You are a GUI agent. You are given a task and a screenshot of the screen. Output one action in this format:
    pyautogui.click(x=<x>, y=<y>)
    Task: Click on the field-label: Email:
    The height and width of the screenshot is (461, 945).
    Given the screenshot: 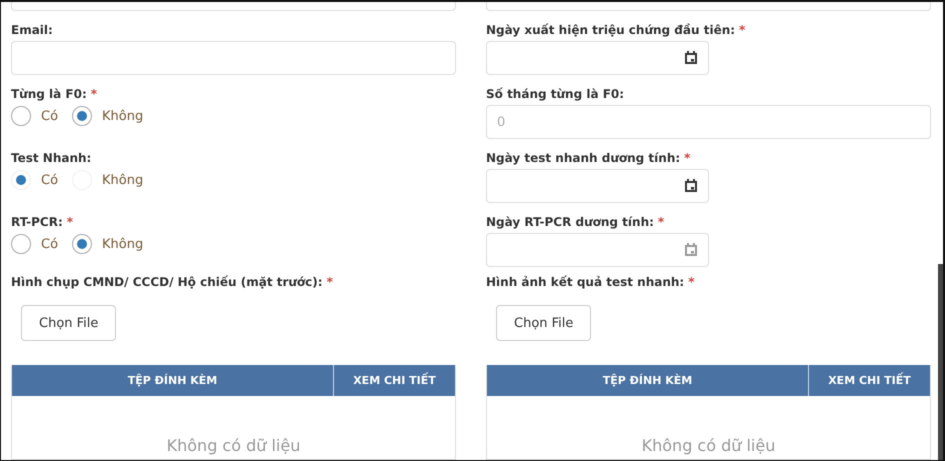 What is the action you would take?
    pyautogui.click(x=32, y=30)
    